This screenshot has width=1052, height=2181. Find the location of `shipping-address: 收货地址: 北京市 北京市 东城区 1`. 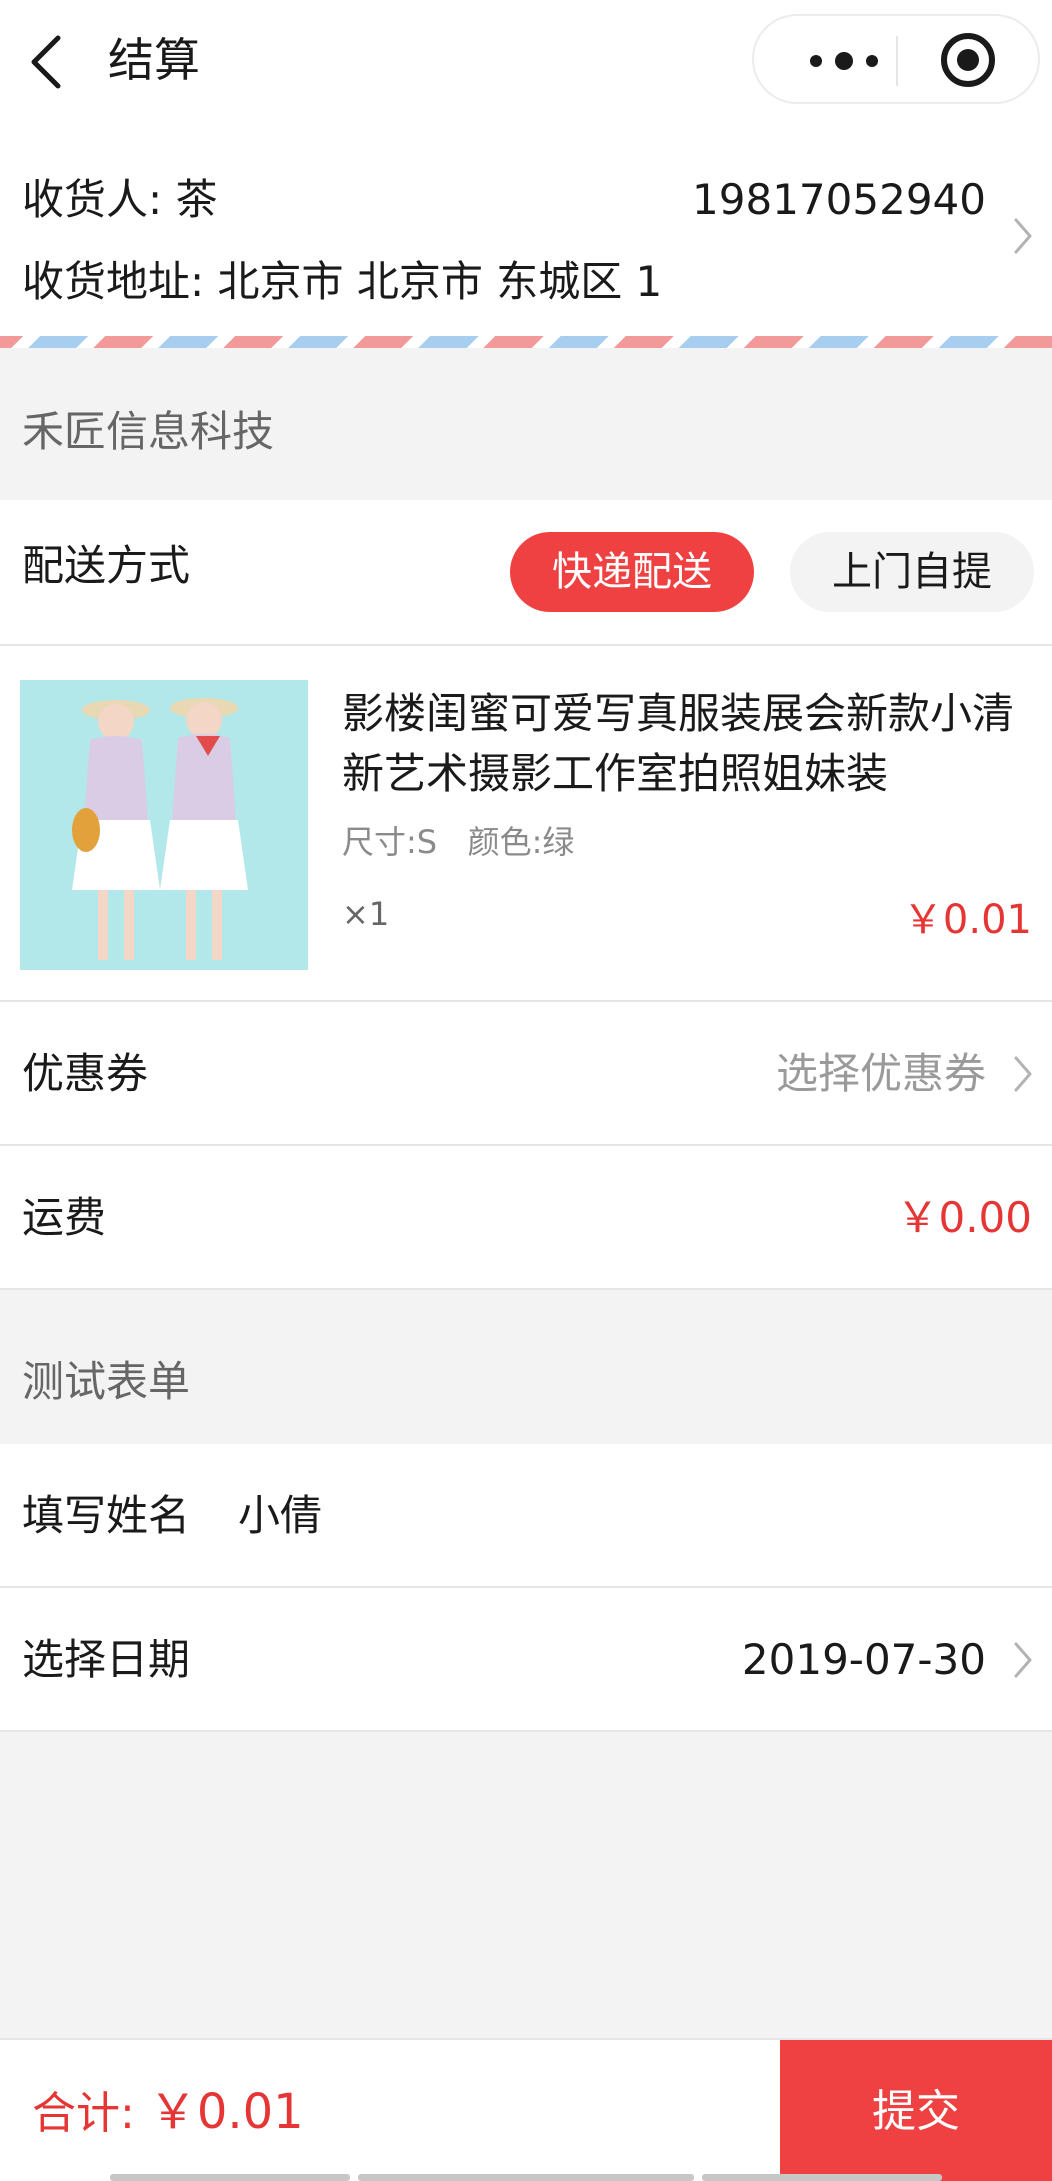

shipping-address: 收货地址: 北京市 北京市 东城区 1 is located at coordinates (342, 281).